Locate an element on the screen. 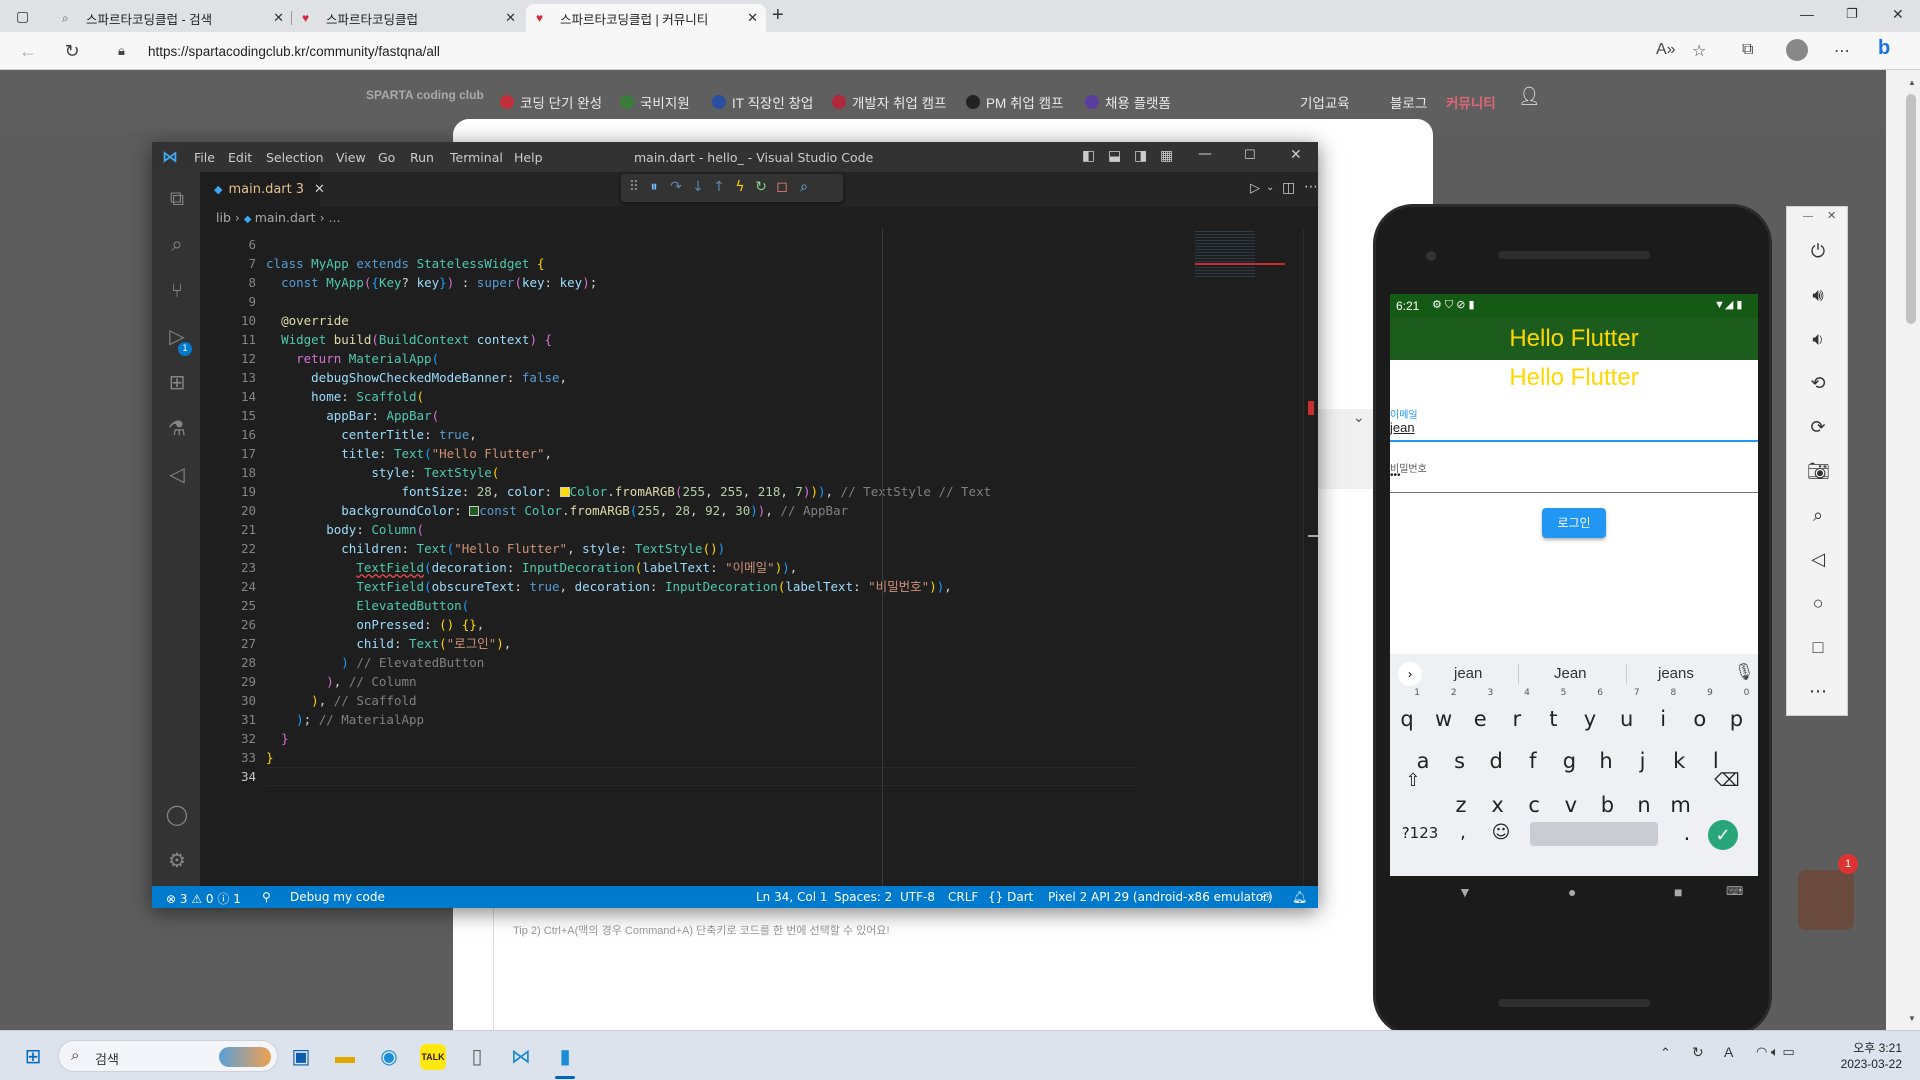 The width and height of the screenshot is (1920, 1080). debug-icon: ⚲ is located at coordinates (266, 897).